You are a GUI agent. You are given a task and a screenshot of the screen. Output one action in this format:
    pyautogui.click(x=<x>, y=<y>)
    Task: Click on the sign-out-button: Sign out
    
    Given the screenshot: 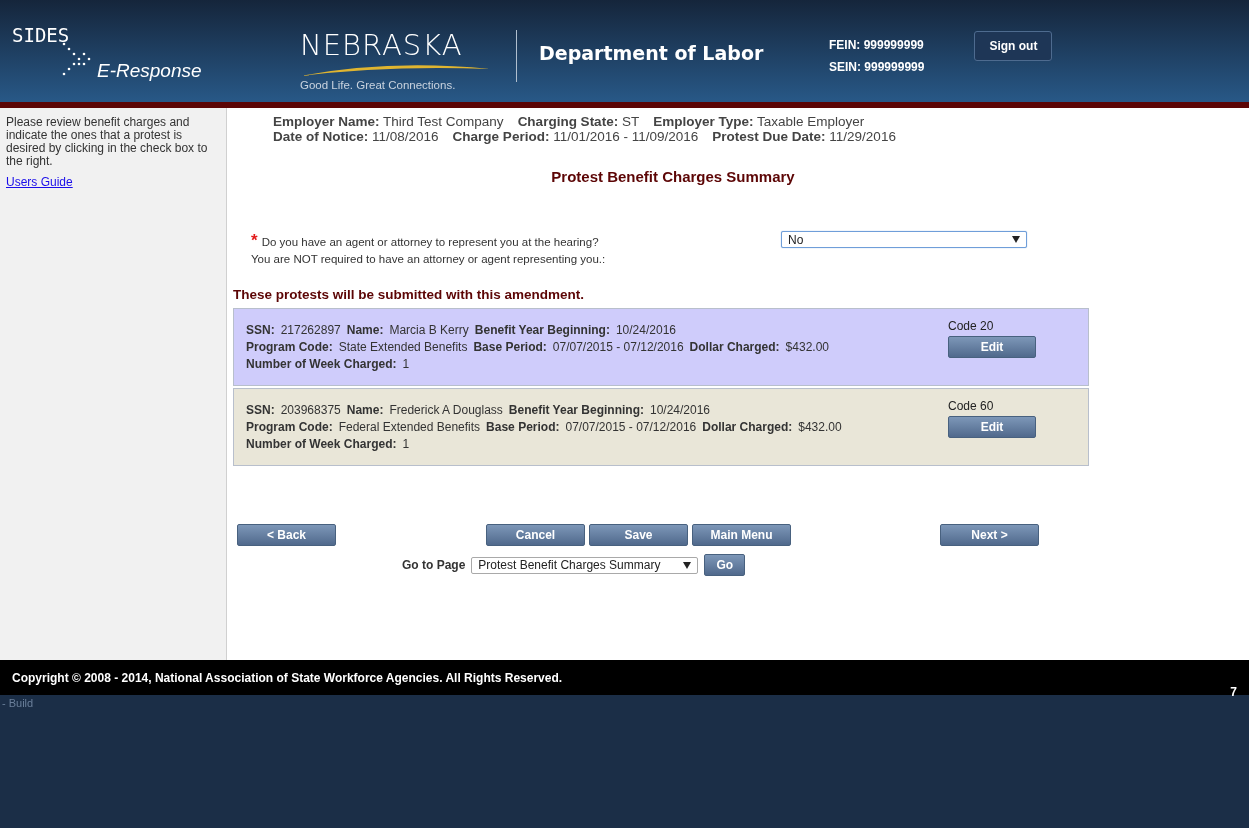 What is the action you would take?
    pyautogui.click(x=1013, y=46)
    